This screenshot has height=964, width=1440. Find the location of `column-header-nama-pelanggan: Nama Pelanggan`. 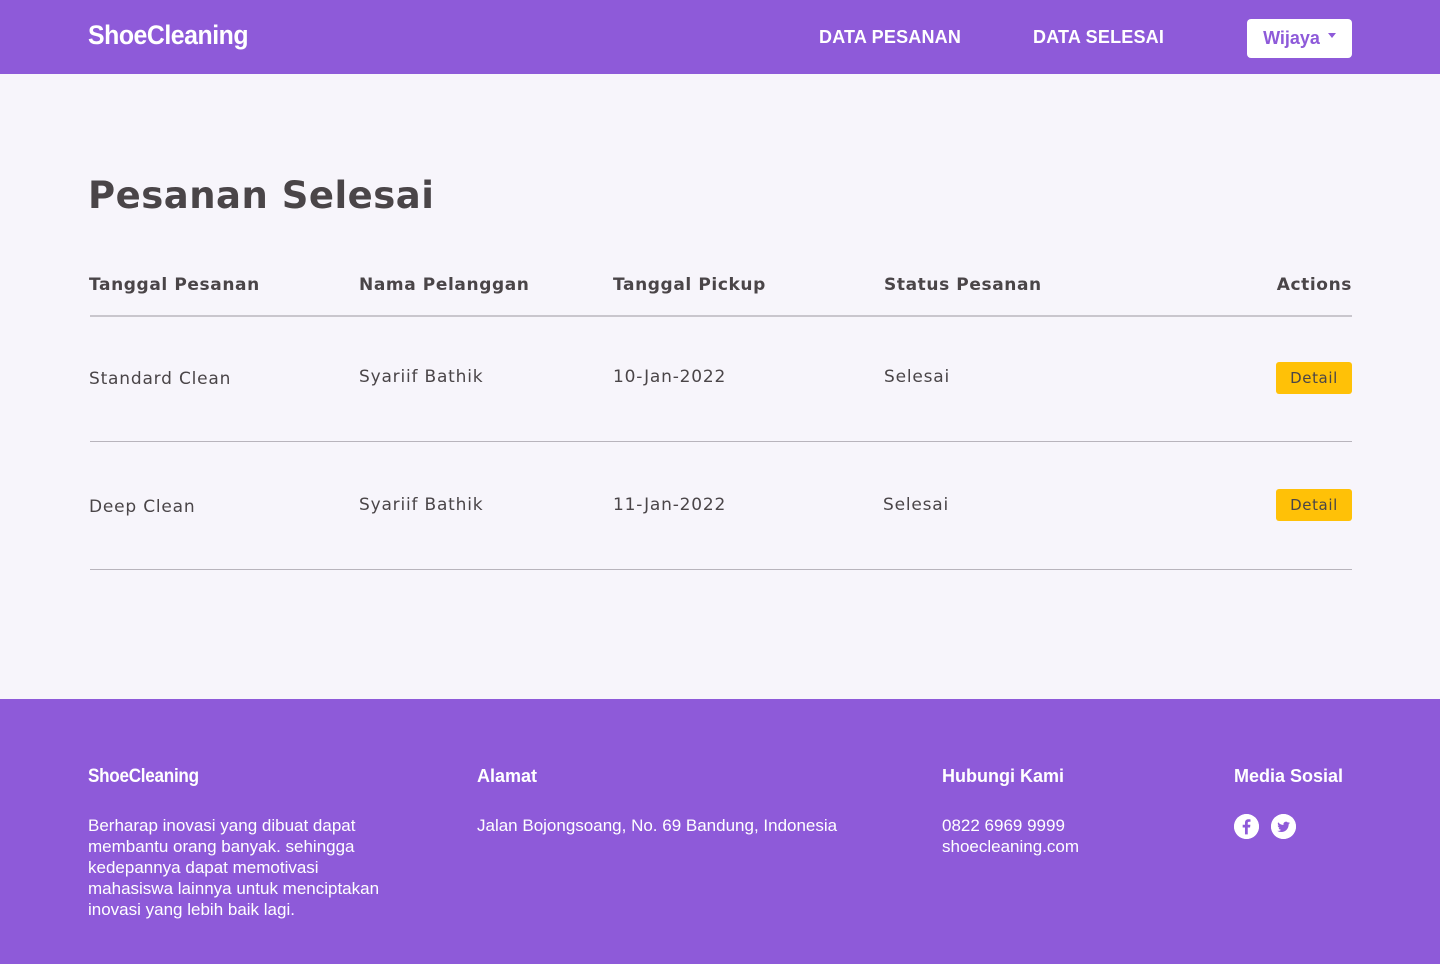

column-header-nama-pelanggan: Nama Pelanggan is located at coordinates (444, 285).